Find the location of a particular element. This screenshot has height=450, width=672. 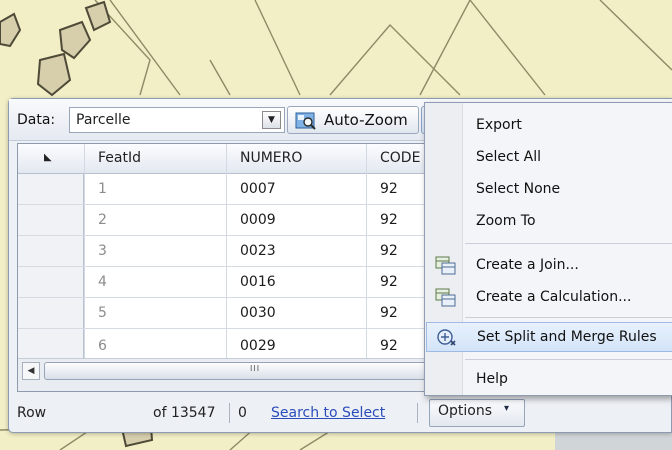

chevron-down-icon: ▾ is located at coordinates (507, 408).